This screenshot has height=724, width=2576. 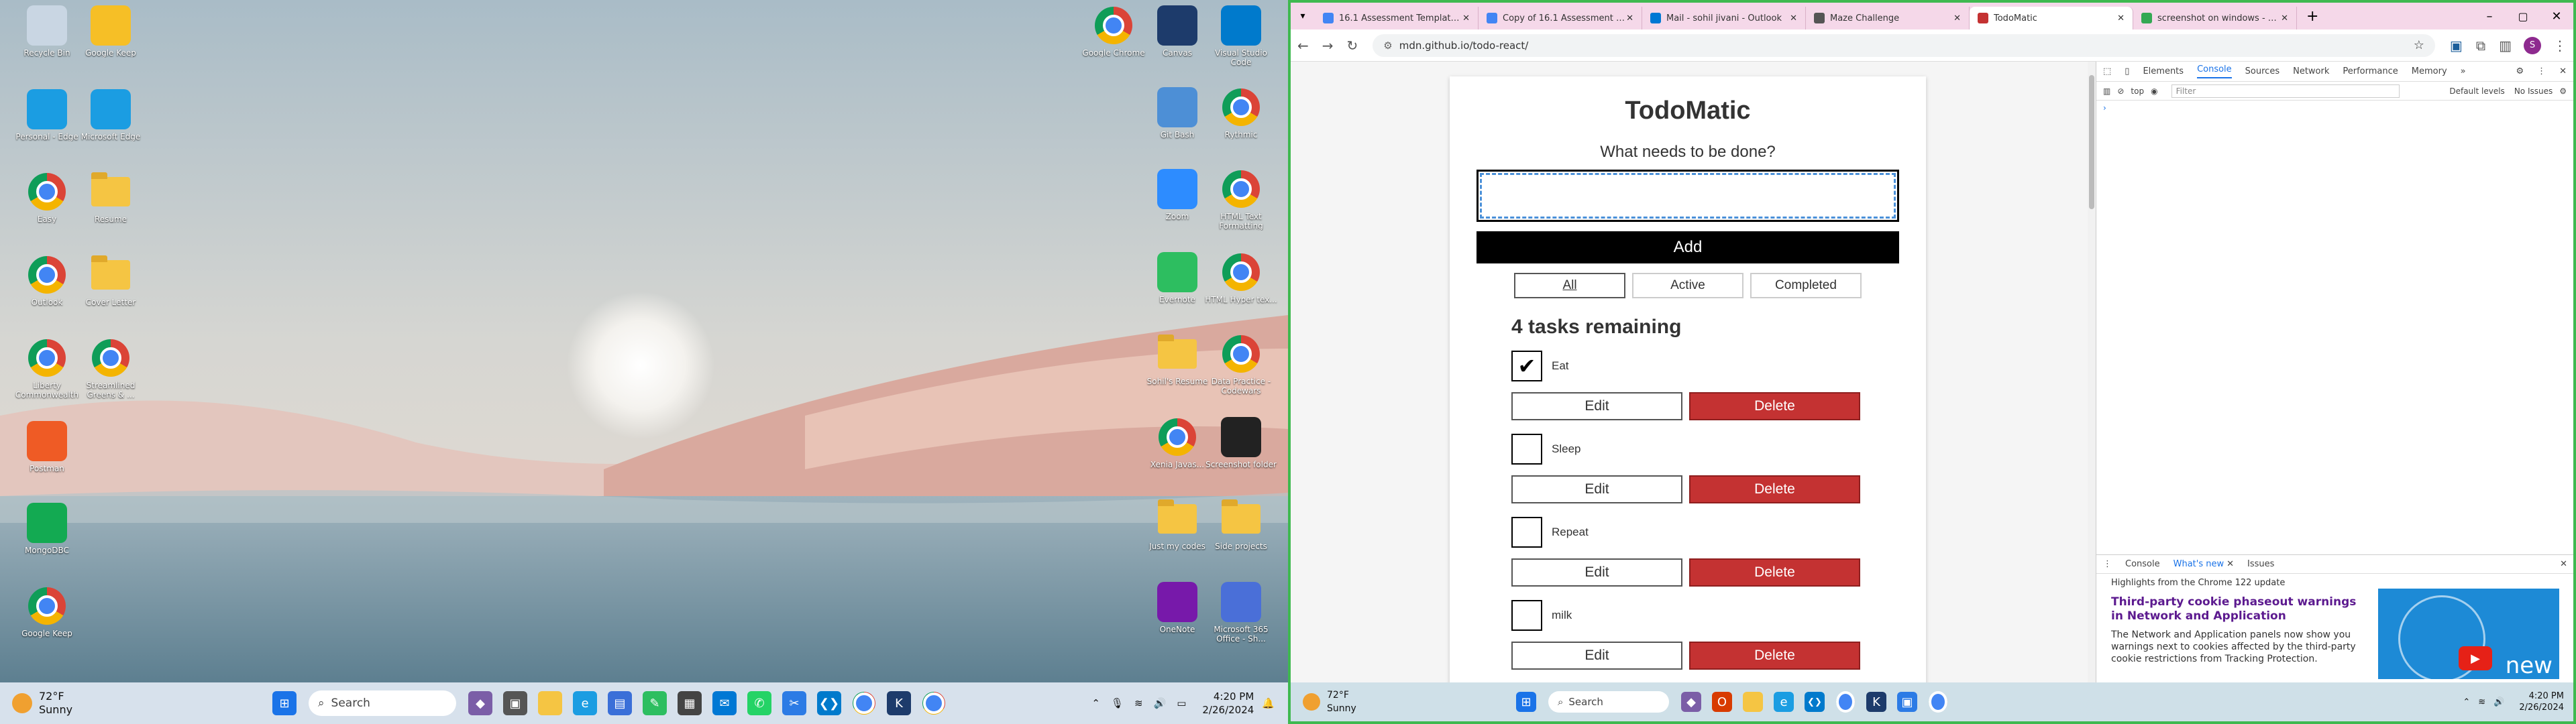 What do you see at coordinates (480, 703) in the screenshot?
I see `copilot-icon: ◆` at bounding box center [480, 703].